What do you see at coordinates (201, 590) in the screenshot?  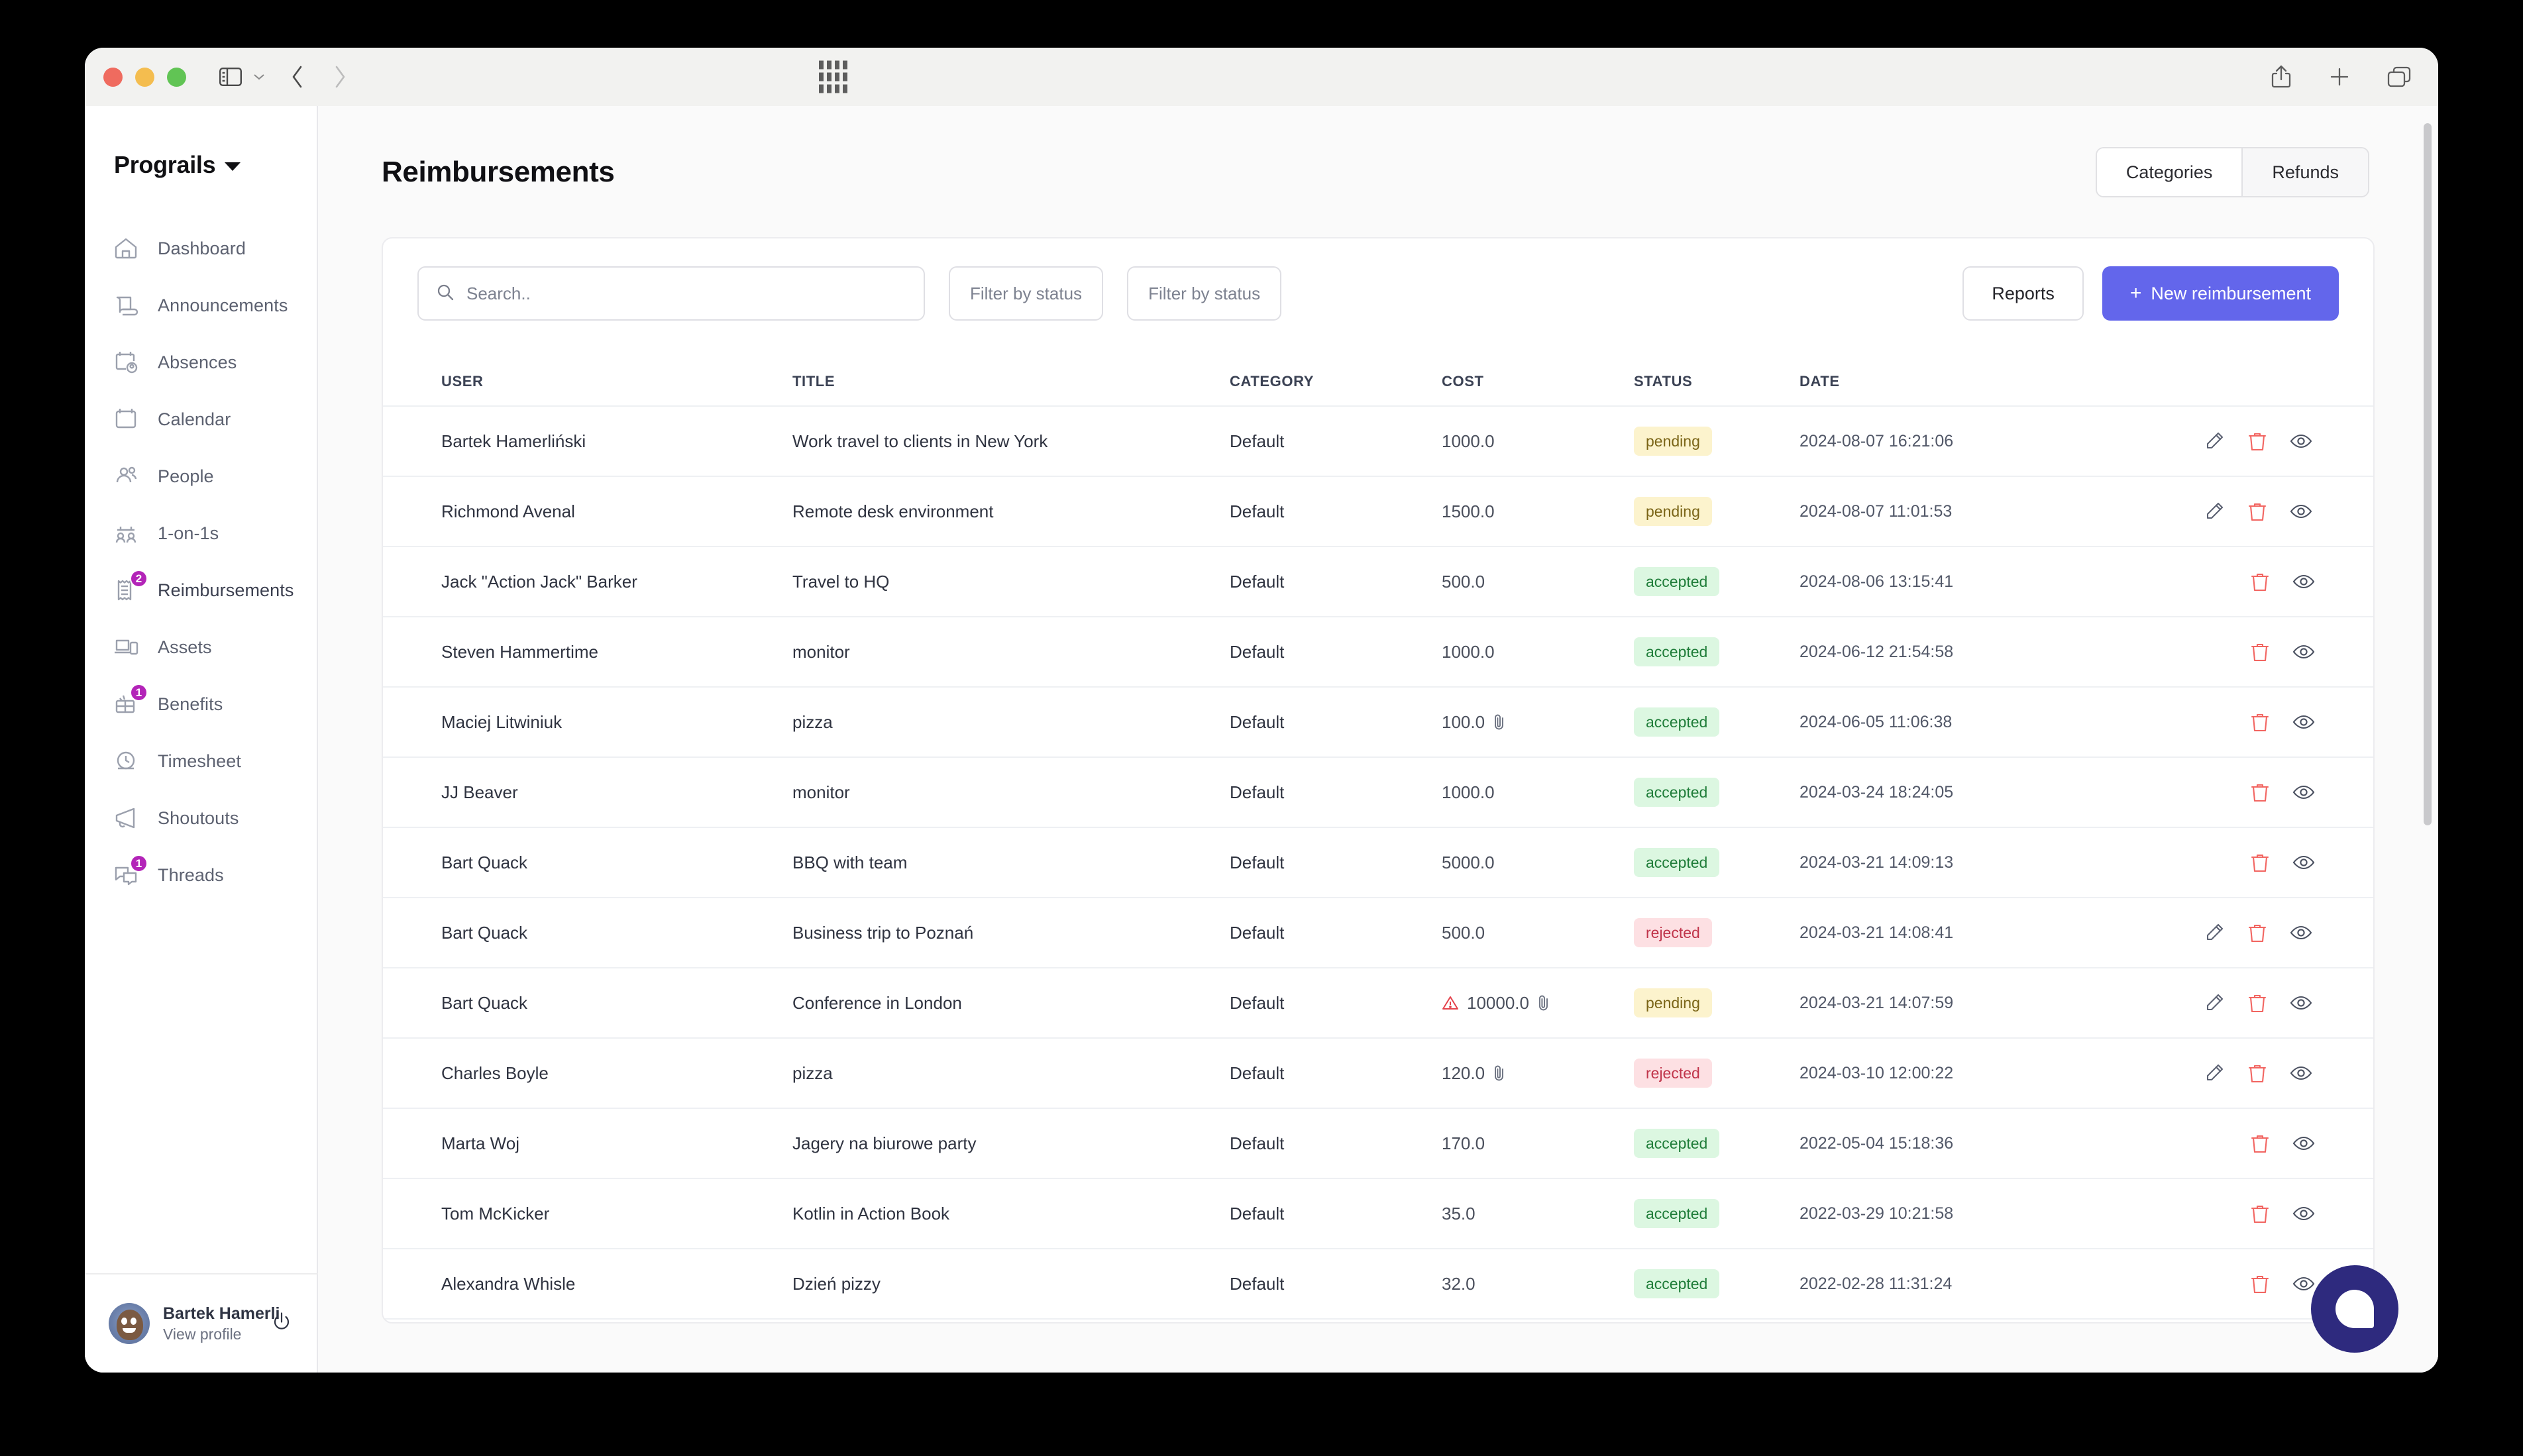 I see `sidebar-item-reimbursements: 2 Reimbursements` at bounding box center [201, 590].